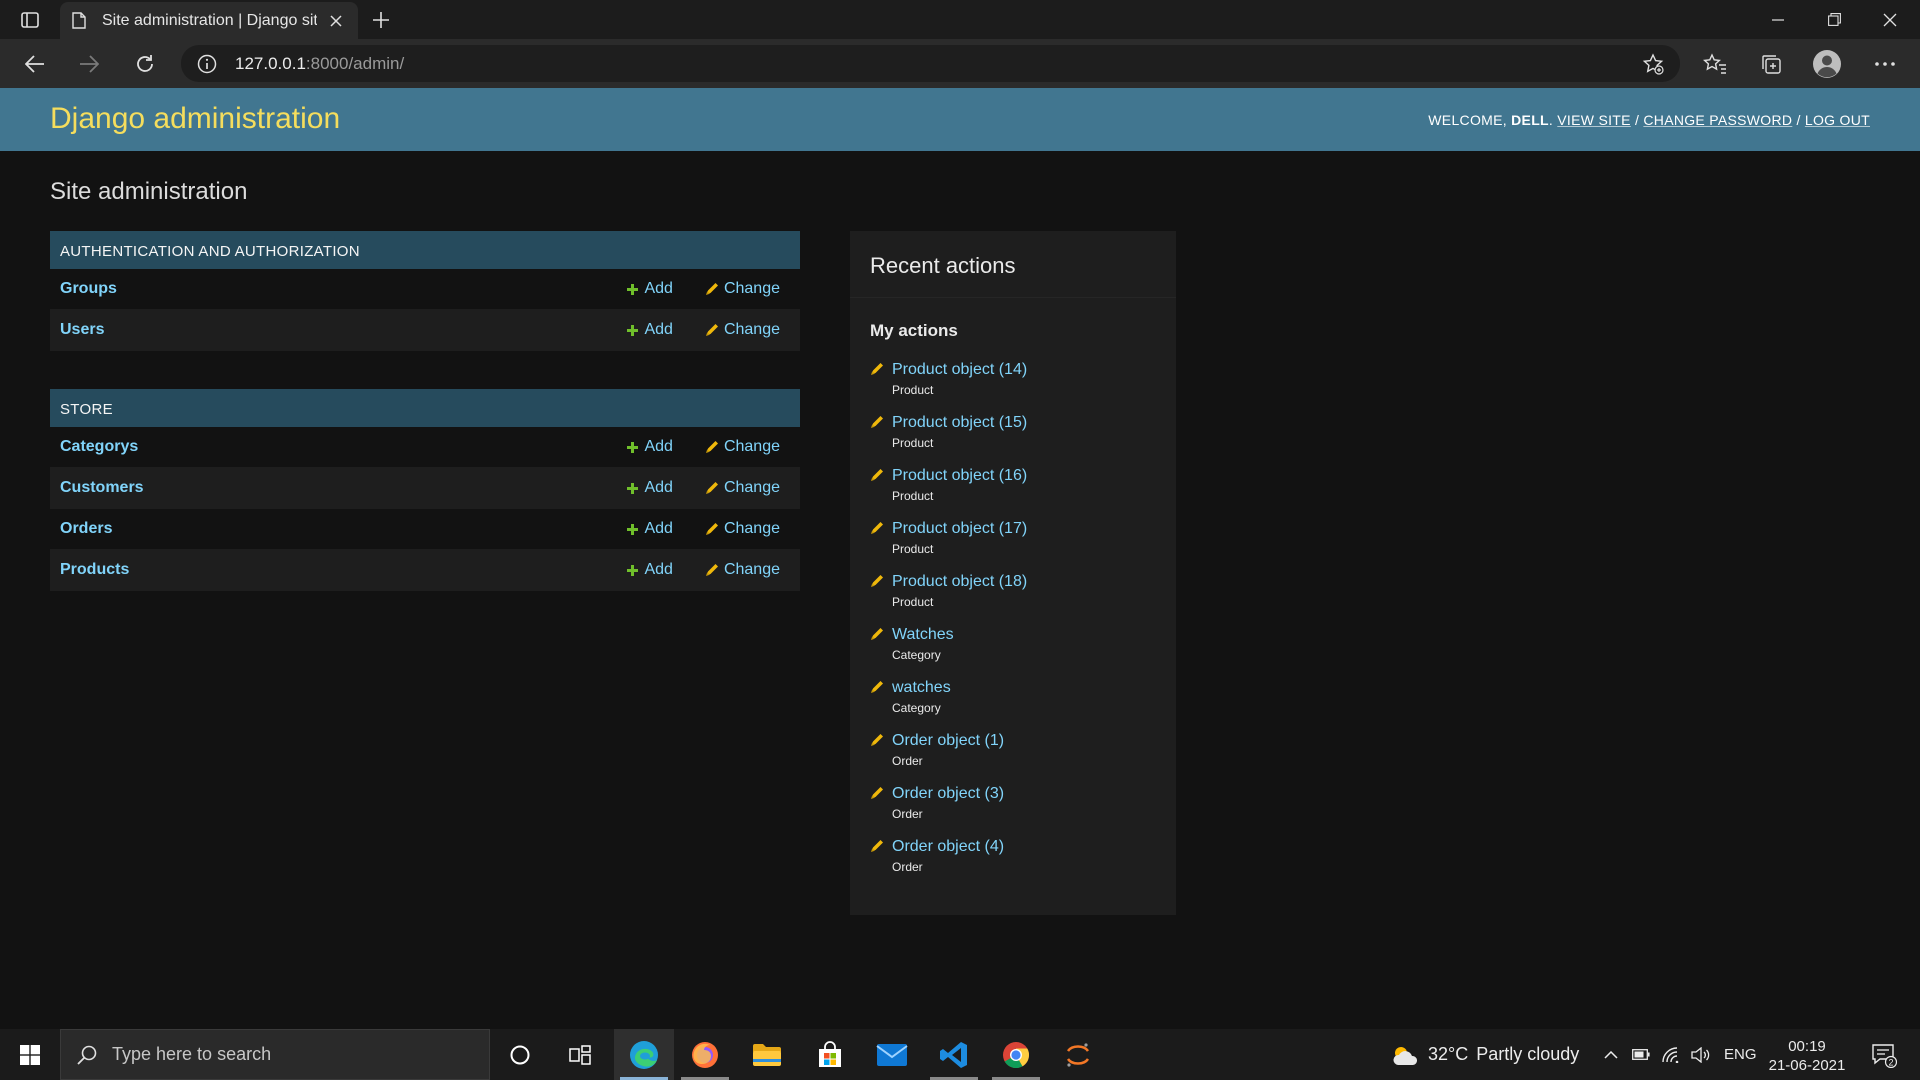 The height and width of the screenshot is (1080, 1920). Describe the element at coordinates (705, 1054) in the screenshot. I see `taskbar-firefox` at that location.